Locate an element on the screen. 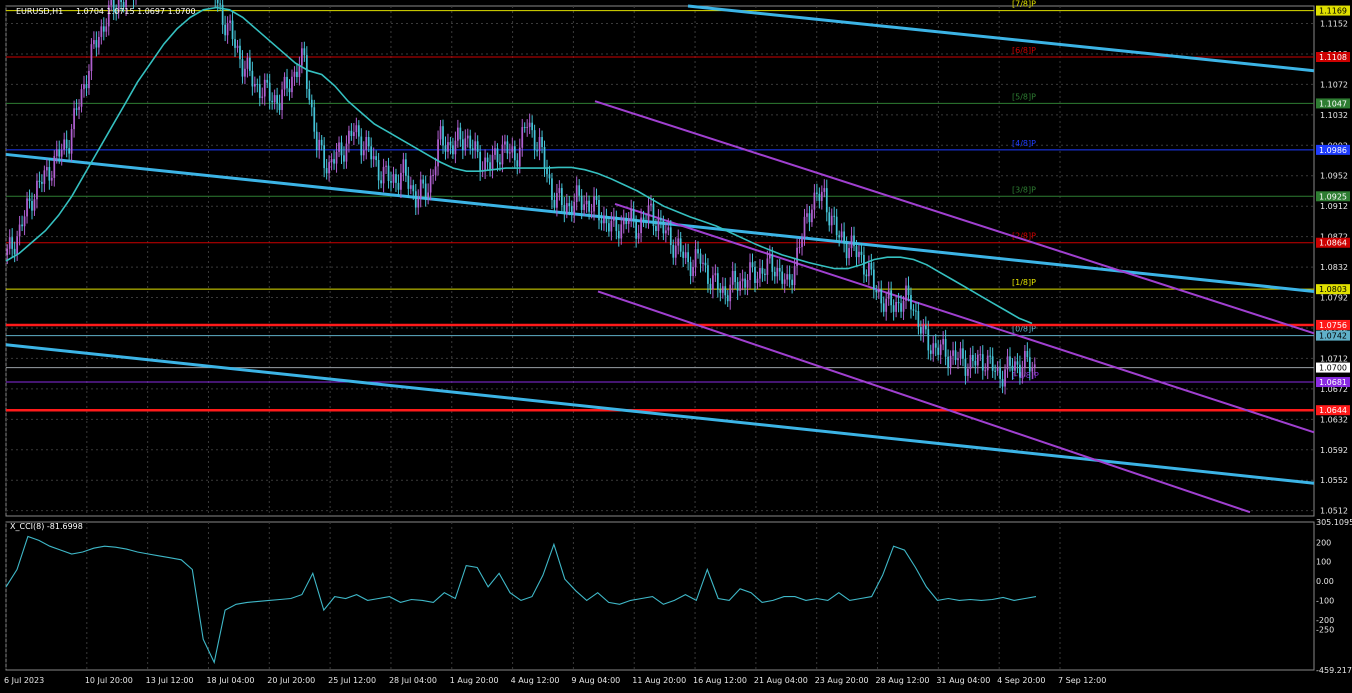 Image resolution: width=1352 pixels, height=693 pixels. cci-tick: 0.00 is located at coordinates (1325, 581).